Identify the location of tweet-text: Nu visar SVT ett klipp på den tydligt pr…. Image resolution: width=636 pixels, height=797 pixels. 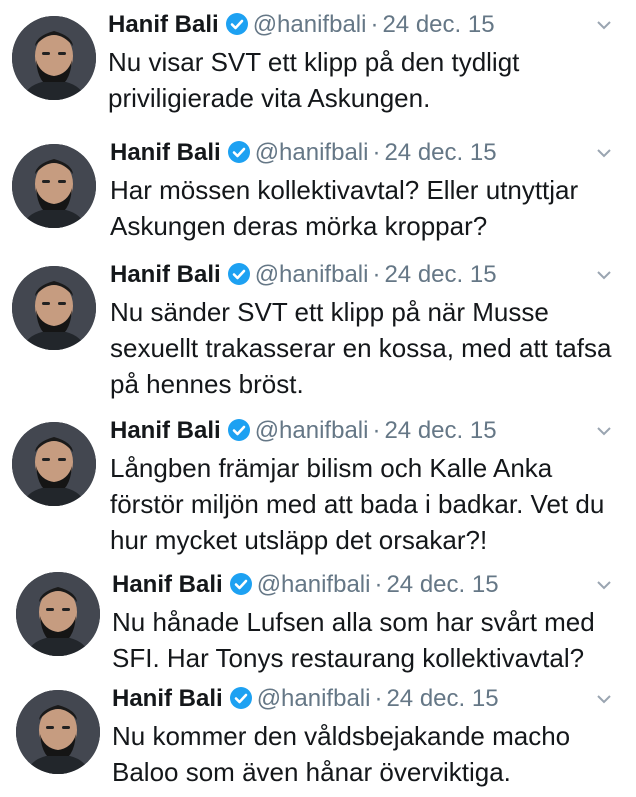
(314, 80).